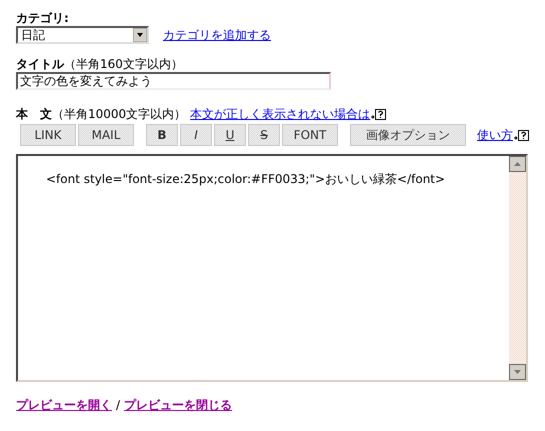  I want to click on toolbar-button: S, so click(264, 135).